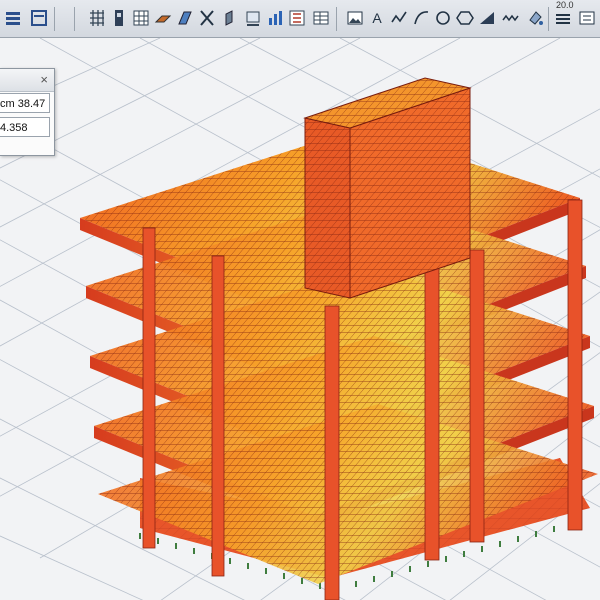 Image resolution: width=600 pixels, height=600 pixels. What do you see at coordinates (25, 127) in the screenshot?
I see `numeric-value-field: 4.358` at bounding box center [25, 127].